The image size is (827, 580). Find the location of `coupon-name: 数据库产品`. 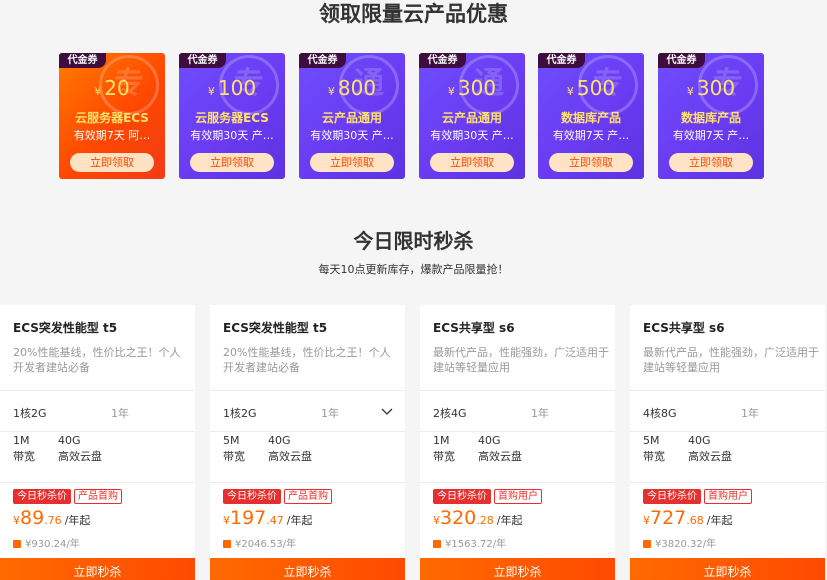

coupon-name: 数据库产品 is located at coordinates (590, 118).